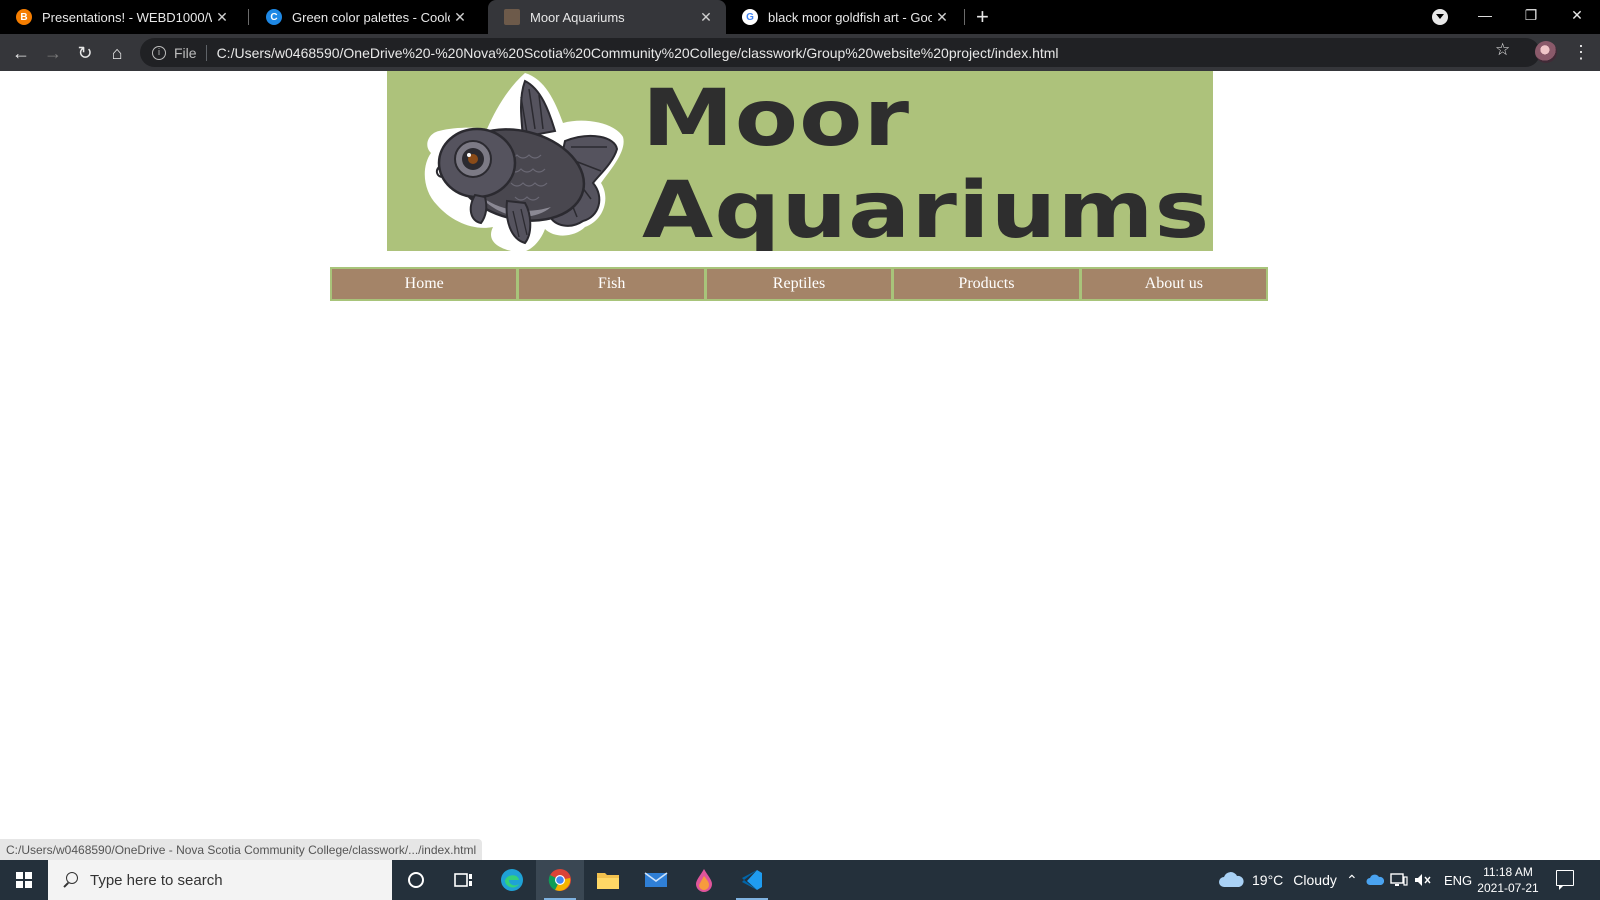 The image size is (1600, 900). What do you see at coordinates (1458, 880) in the screenshot?
I see `language-indicator: ENG` at bounding box center [1458, 880].